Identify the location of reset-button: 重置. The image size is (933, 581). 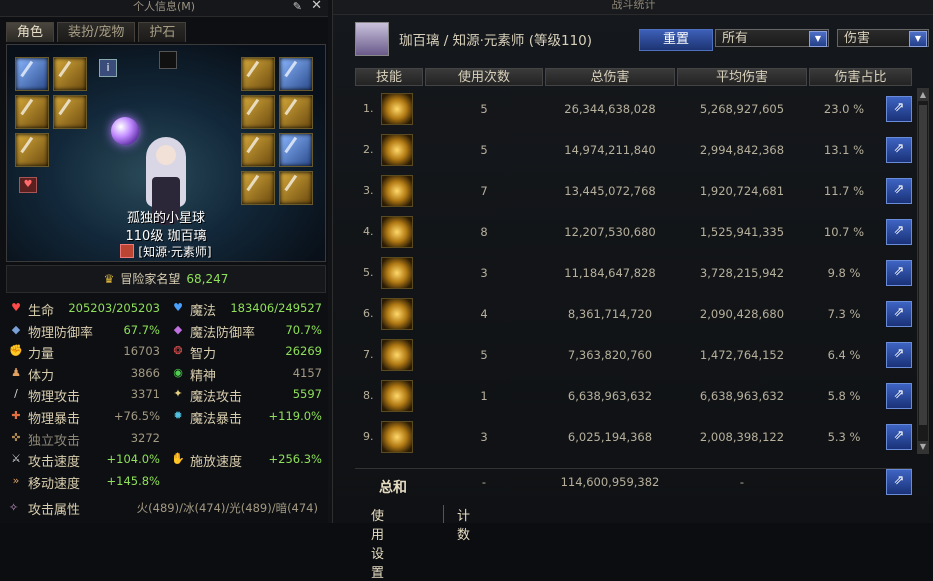
(676, 40).